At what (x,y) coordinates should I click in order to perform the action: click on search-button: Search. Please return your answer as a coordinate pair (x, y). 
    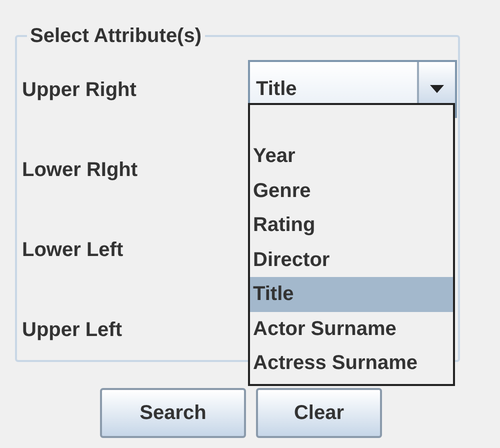
    Looking at the image, I should click on (173, 413).